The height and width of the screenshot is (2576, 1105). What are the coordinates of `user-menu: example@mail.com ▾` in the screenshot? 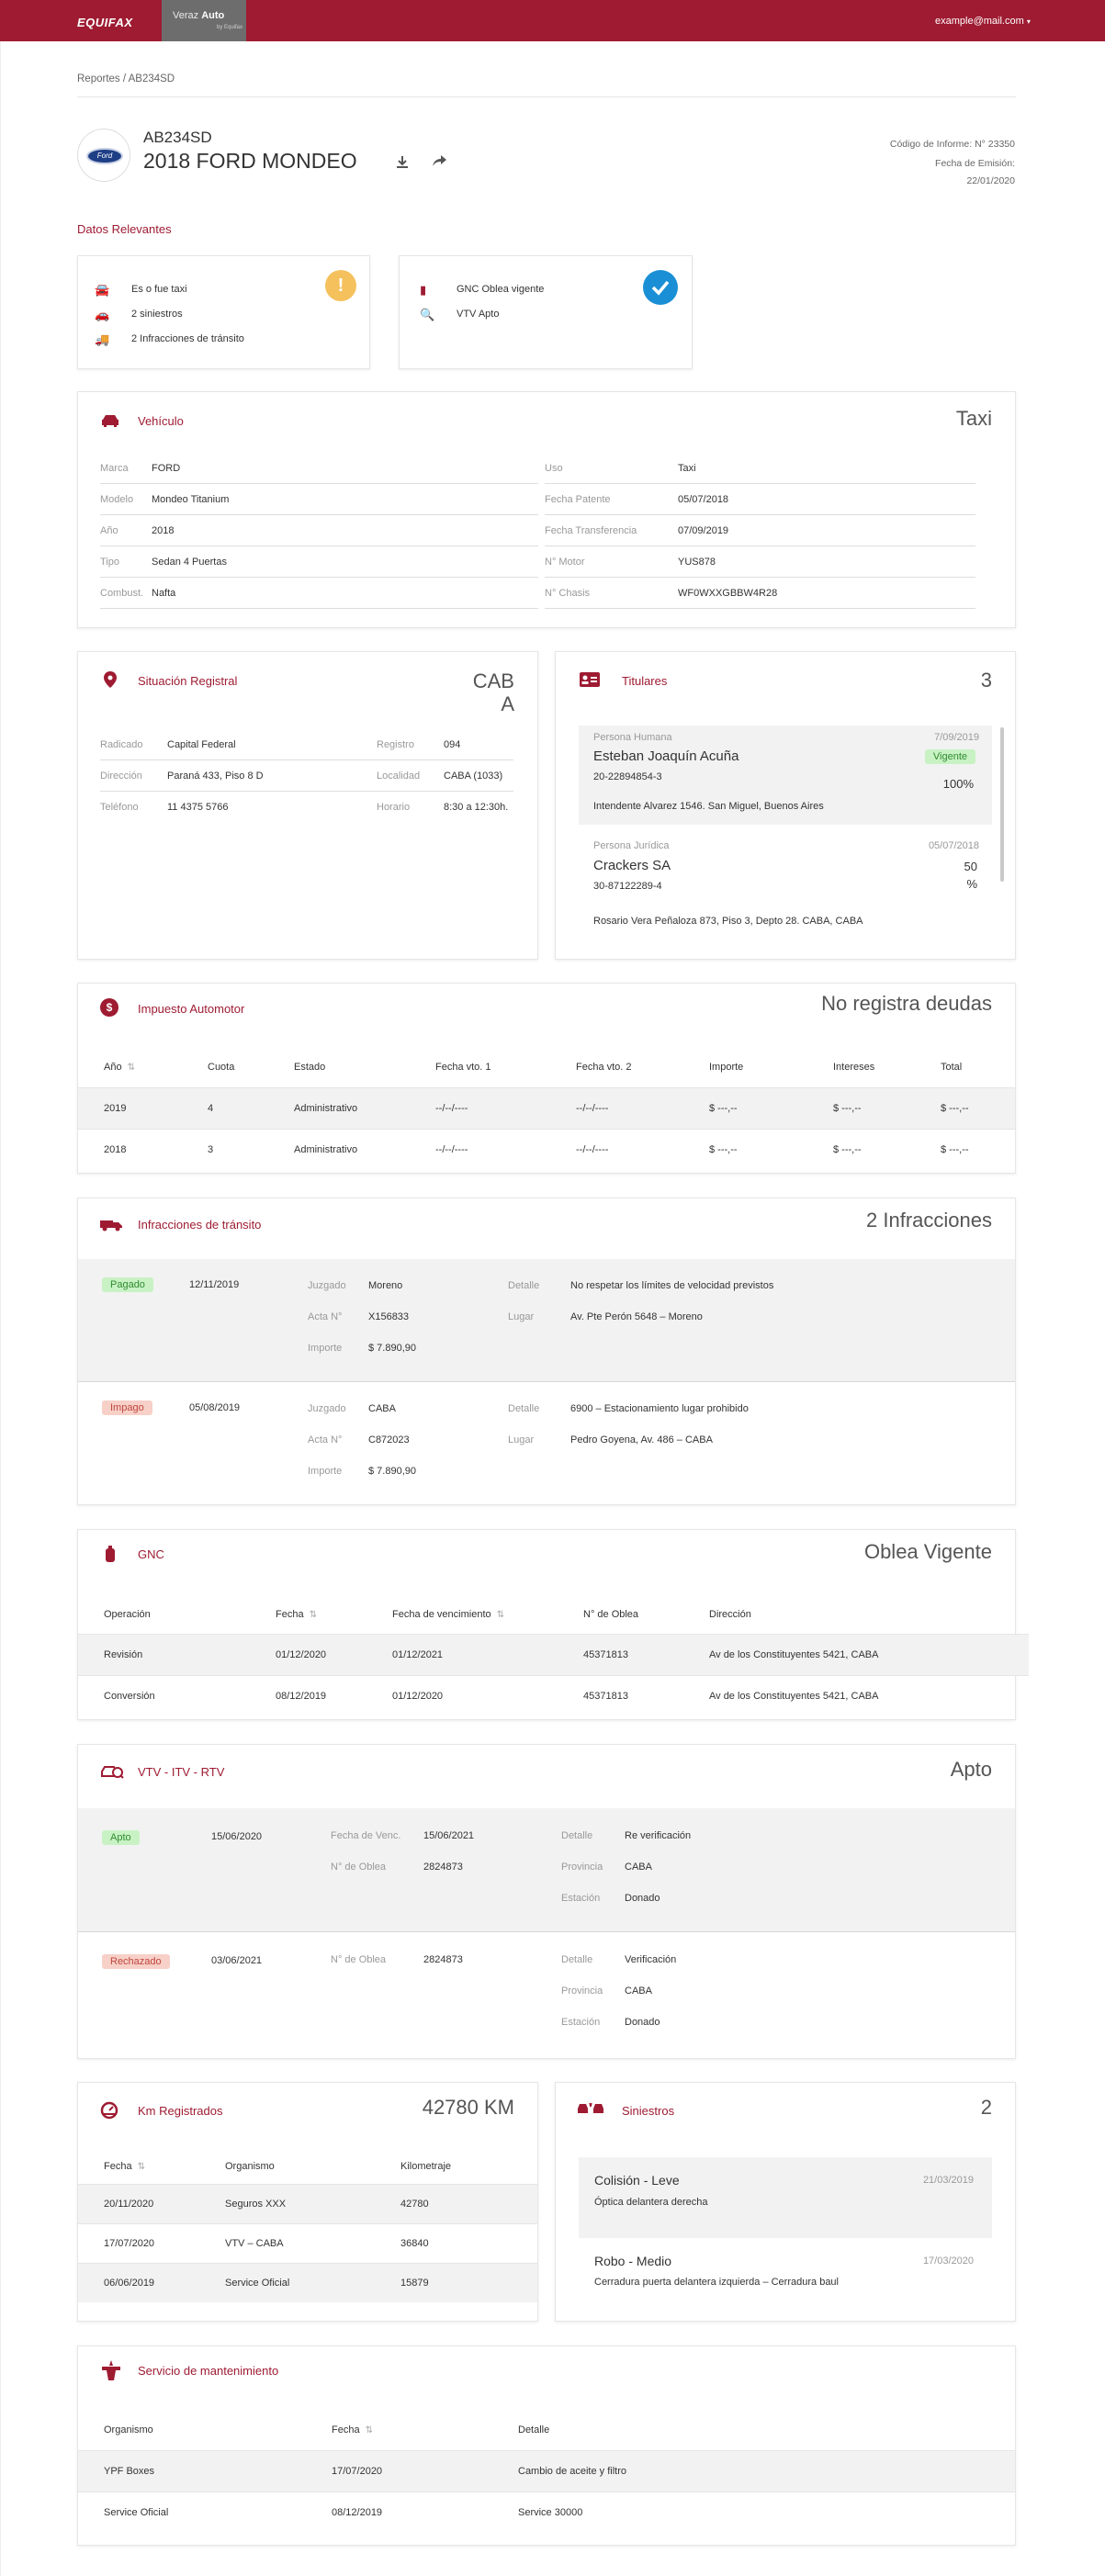 It's located at (983, 21).